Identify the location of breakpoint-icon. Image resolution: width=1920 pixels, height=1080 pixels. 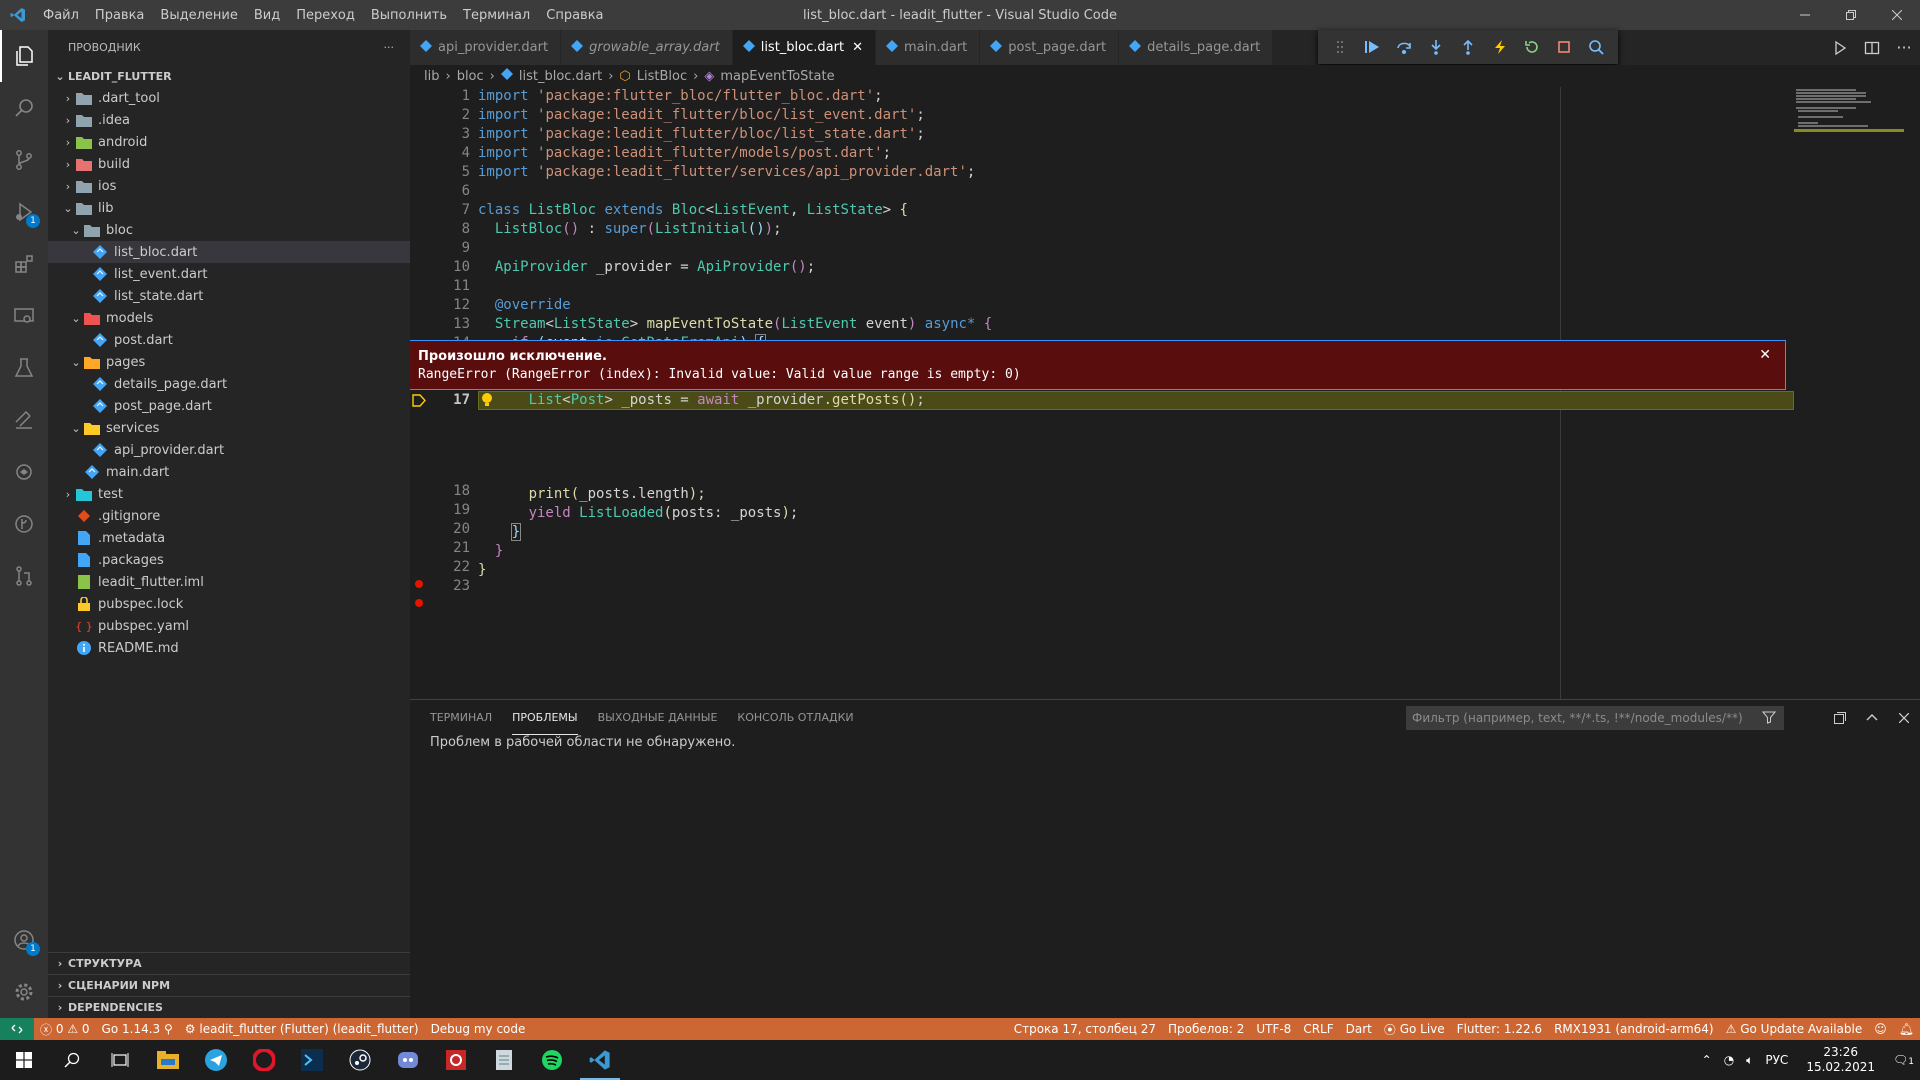
(419, 584).